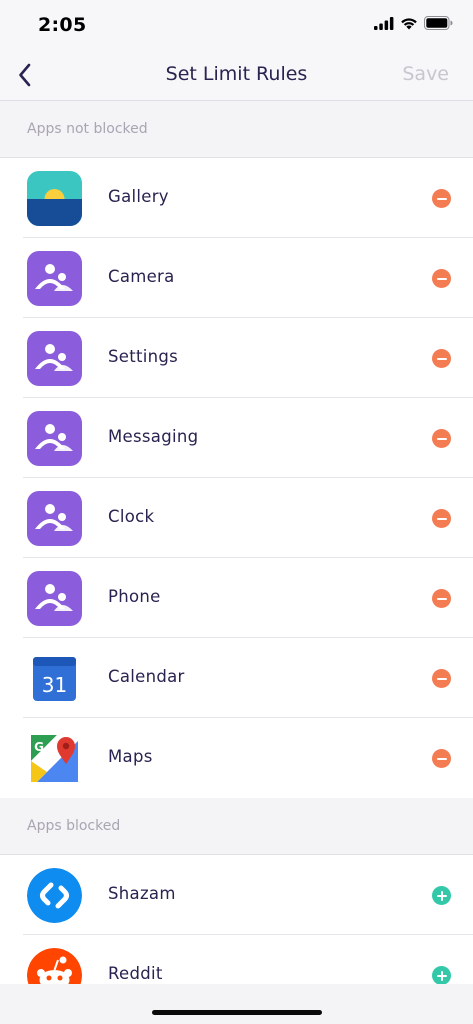  Describe the element at coordinates (236, 826) in the screenshot. I see `section-header-blocked: Apps blocked` at that location.